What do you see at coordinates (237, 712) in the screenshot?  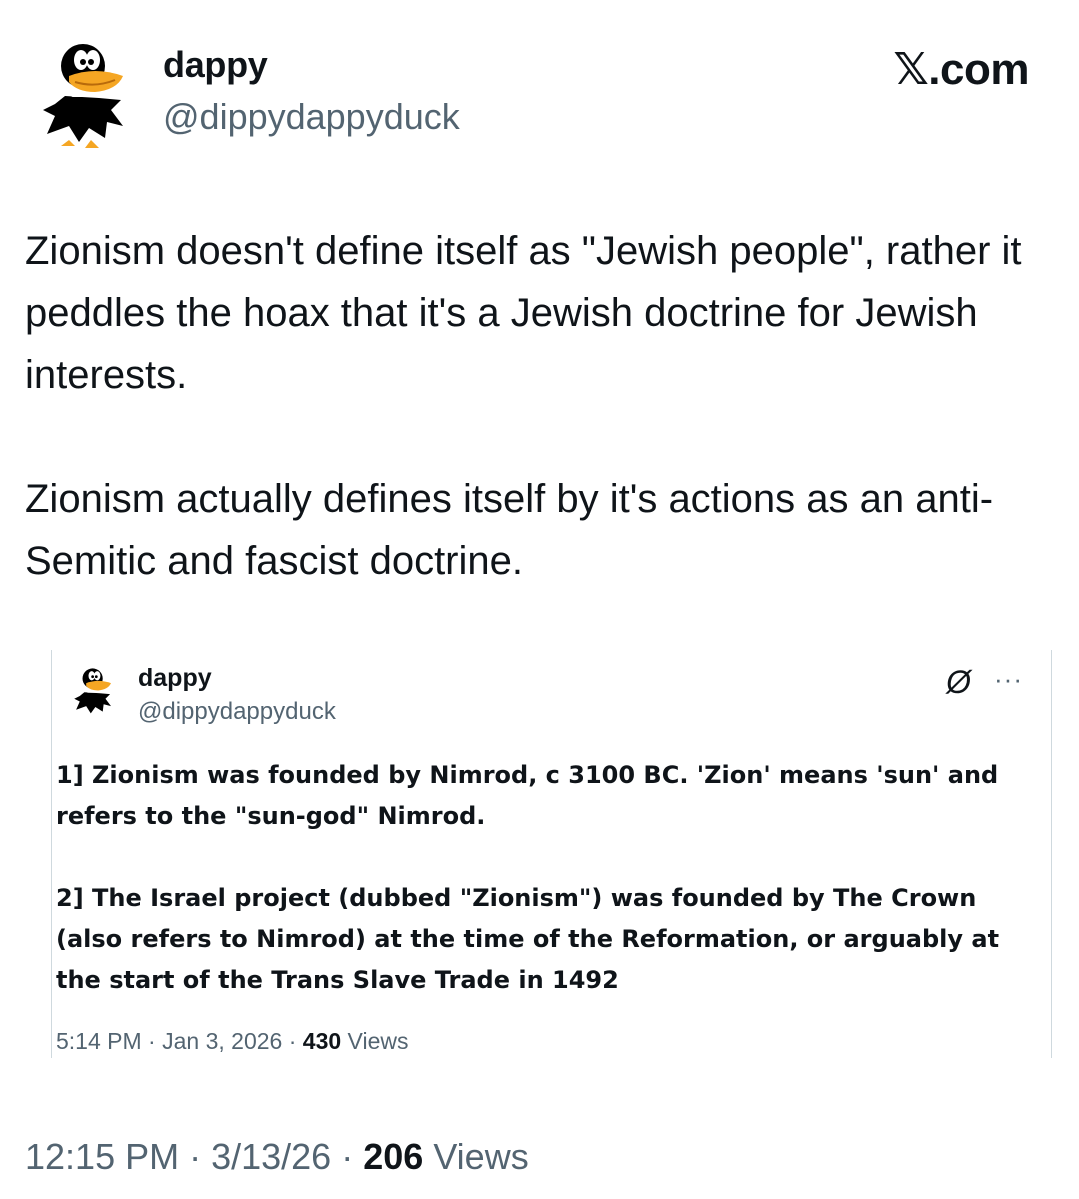 I see `quoted-handle: @dippydappyduck` at bounding box center [237, 712].